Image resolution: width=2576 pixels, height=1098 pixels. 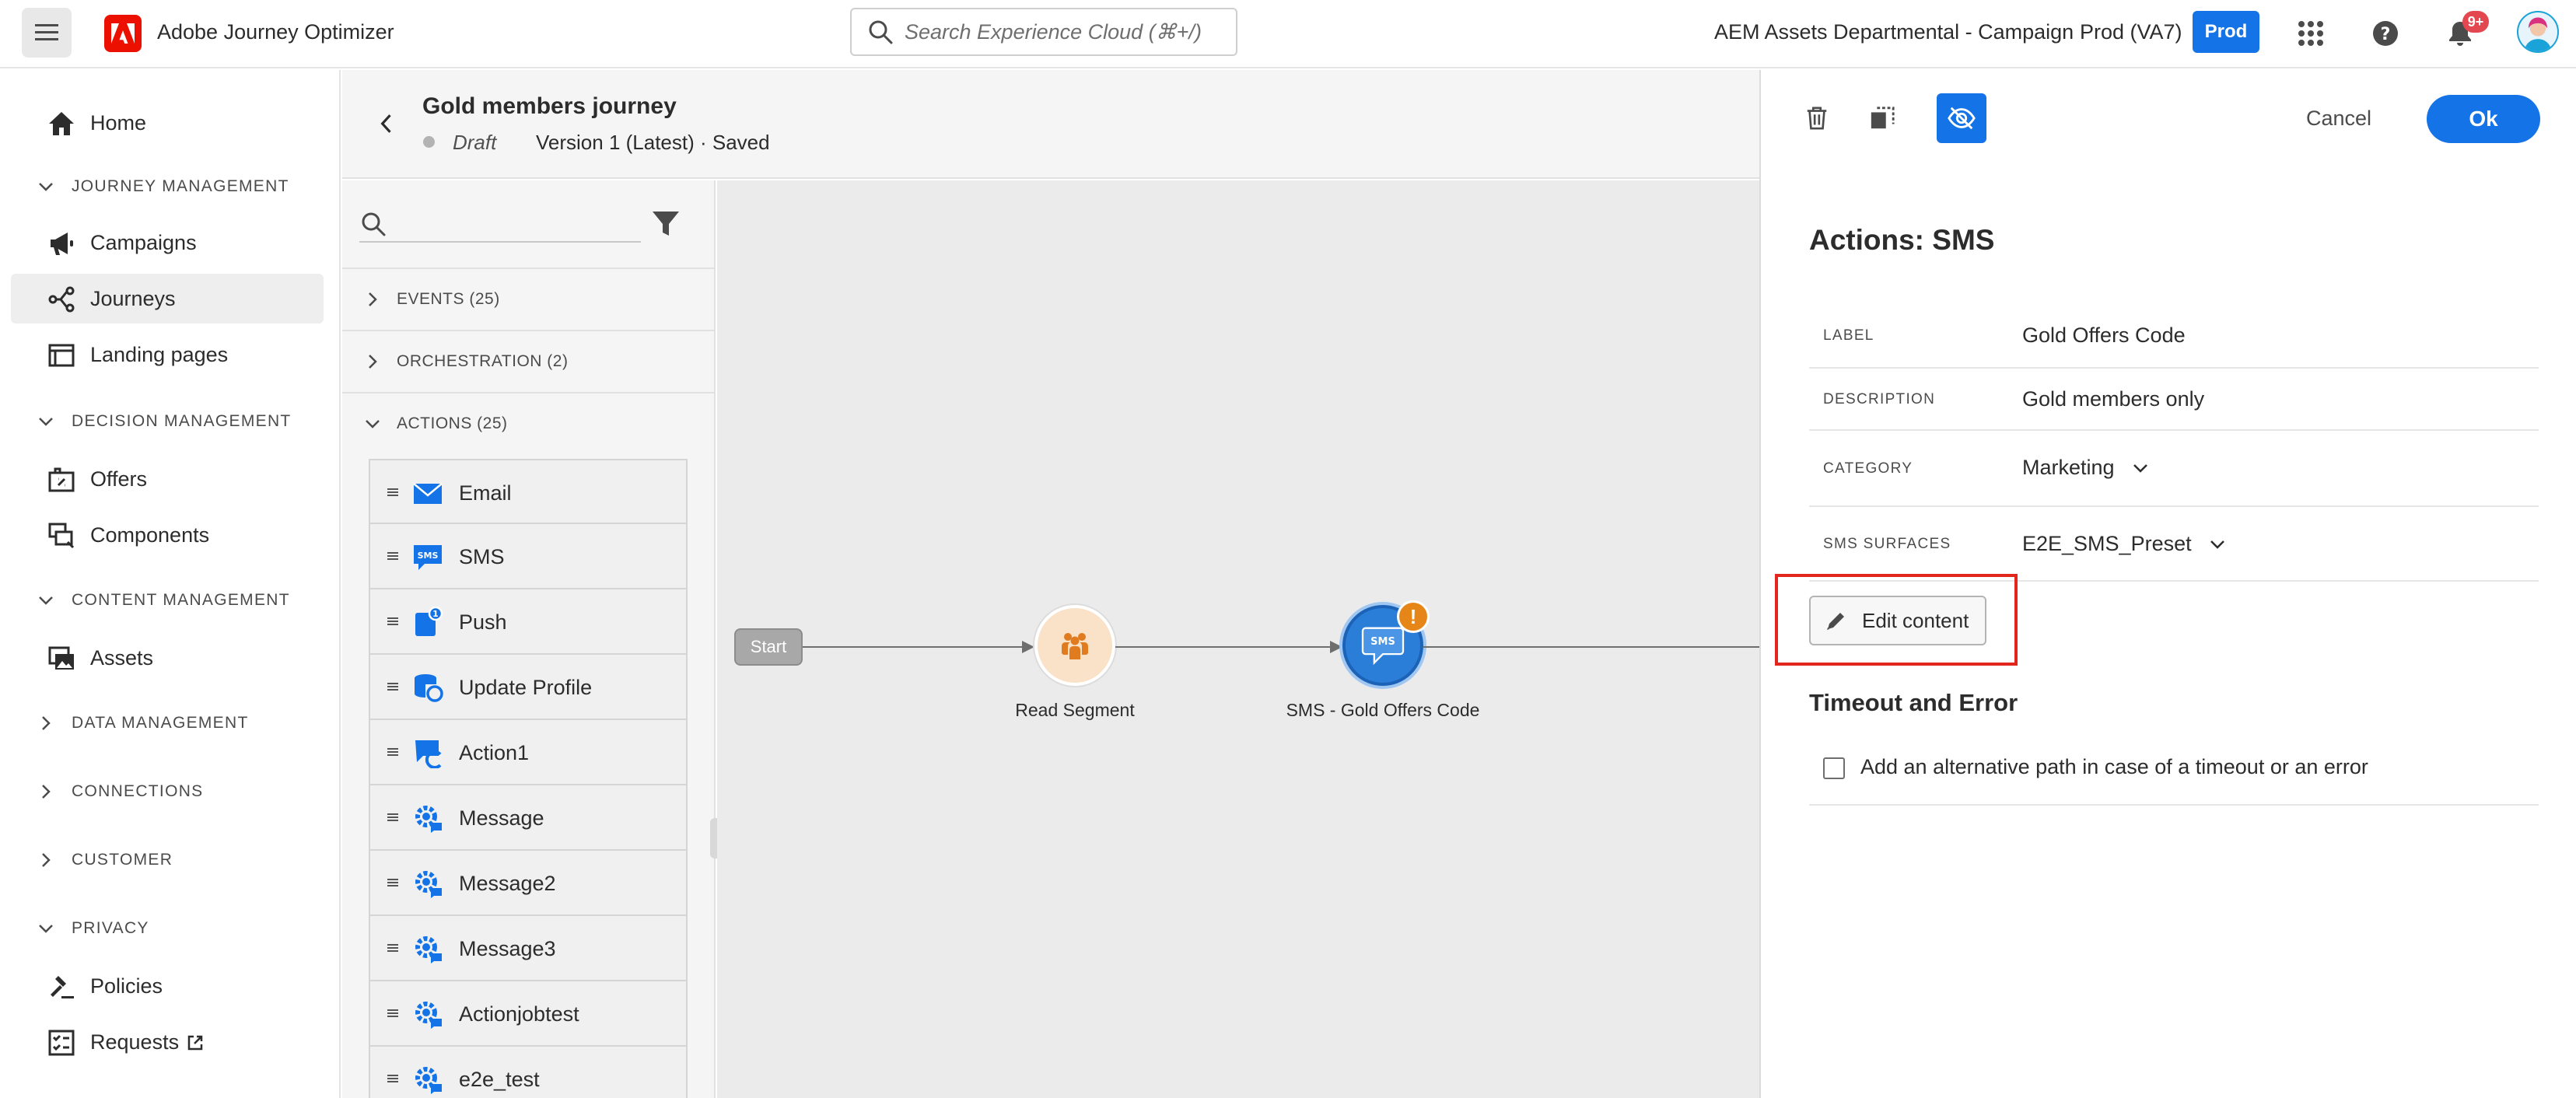 What do you see at coordinates (1817, 118) in the screenshot?
I see `delete-trash-icon` at bounding box center [1817, 118].